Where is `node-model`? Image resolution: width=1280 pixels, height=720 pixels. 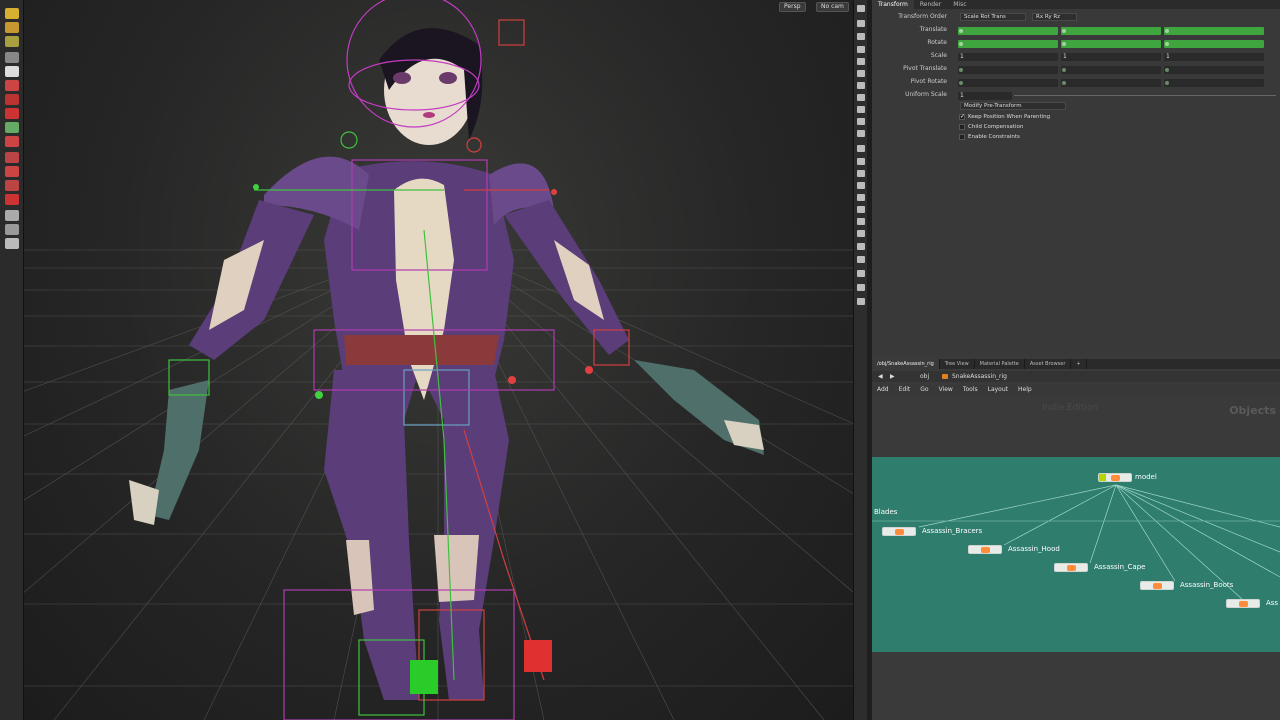 node-model is located at coordinates (1115, 477).